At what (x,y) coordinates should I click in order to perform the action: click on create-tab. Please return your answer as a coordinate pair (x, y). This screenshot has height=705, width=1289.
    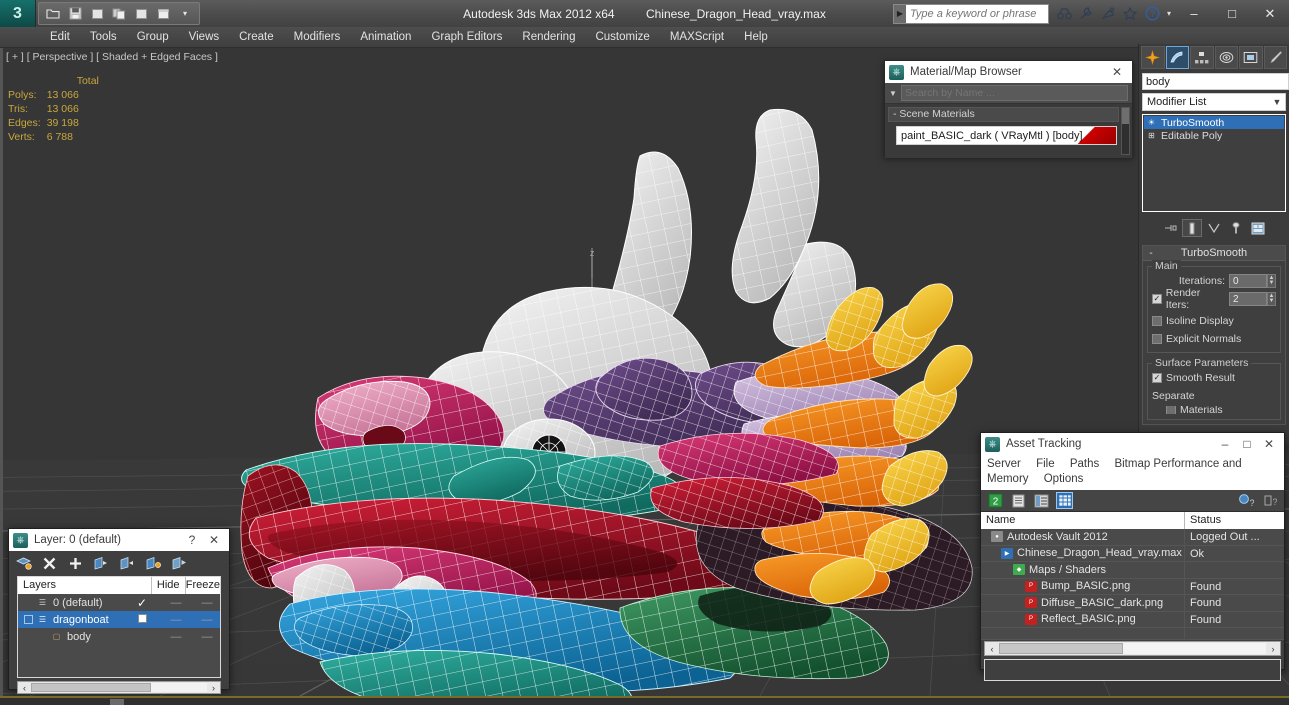
    Looking at the image, I should click on (1153, 57).